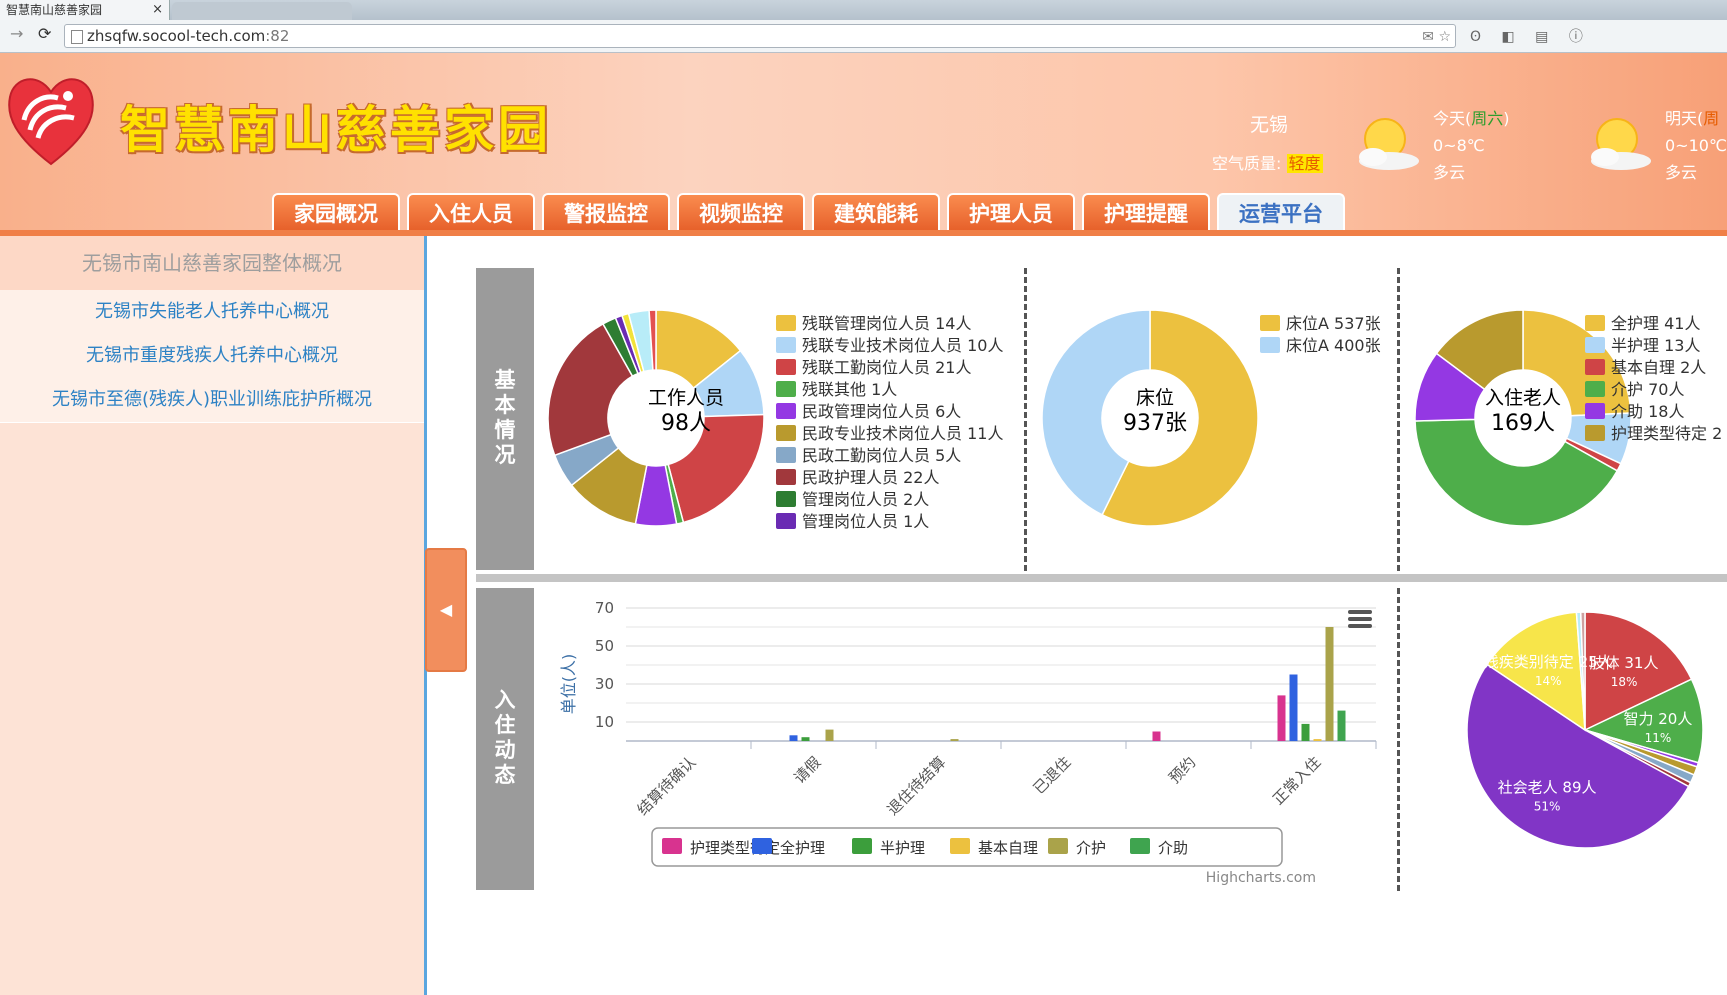  I want to click on sidebar-item-vocational-shelter: 无锡市至德(残疾人)职业训练庇护所概况, so click(212, 400).